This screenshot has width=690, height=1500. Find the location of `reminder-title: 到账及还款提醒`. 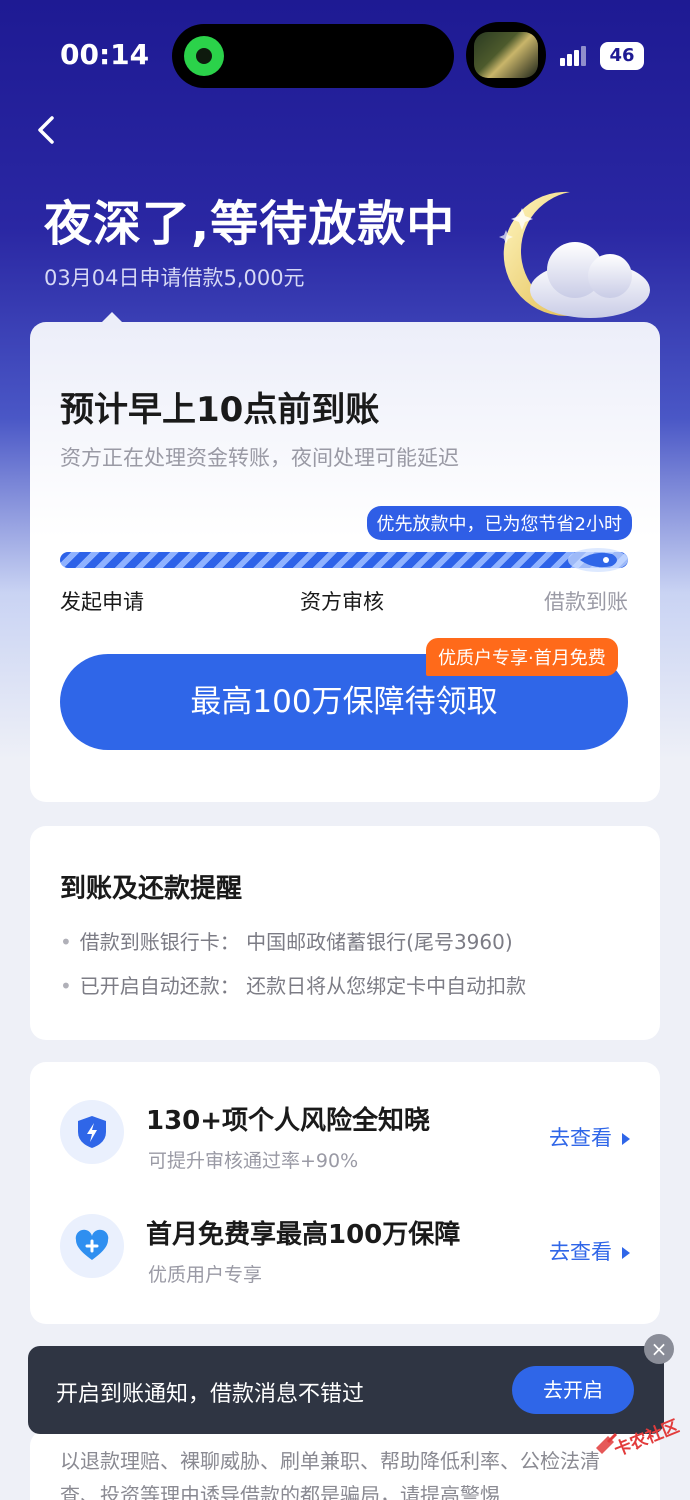

reminder-title: 到账及还款提醒 is located at coordinates (151, 889).